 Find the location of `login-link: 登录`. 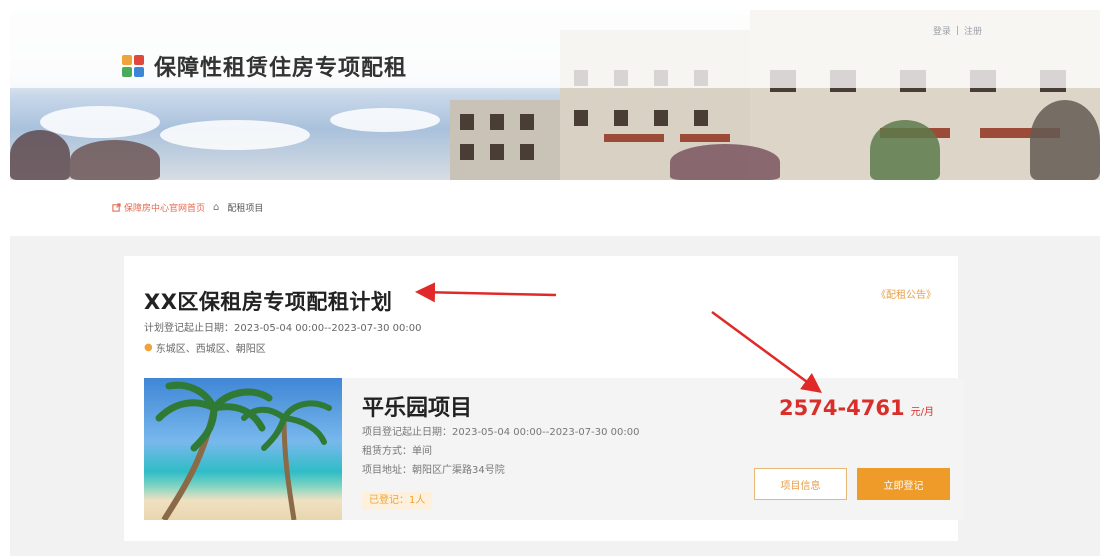

login-link: 登录 is located at coordinates (942, 30).